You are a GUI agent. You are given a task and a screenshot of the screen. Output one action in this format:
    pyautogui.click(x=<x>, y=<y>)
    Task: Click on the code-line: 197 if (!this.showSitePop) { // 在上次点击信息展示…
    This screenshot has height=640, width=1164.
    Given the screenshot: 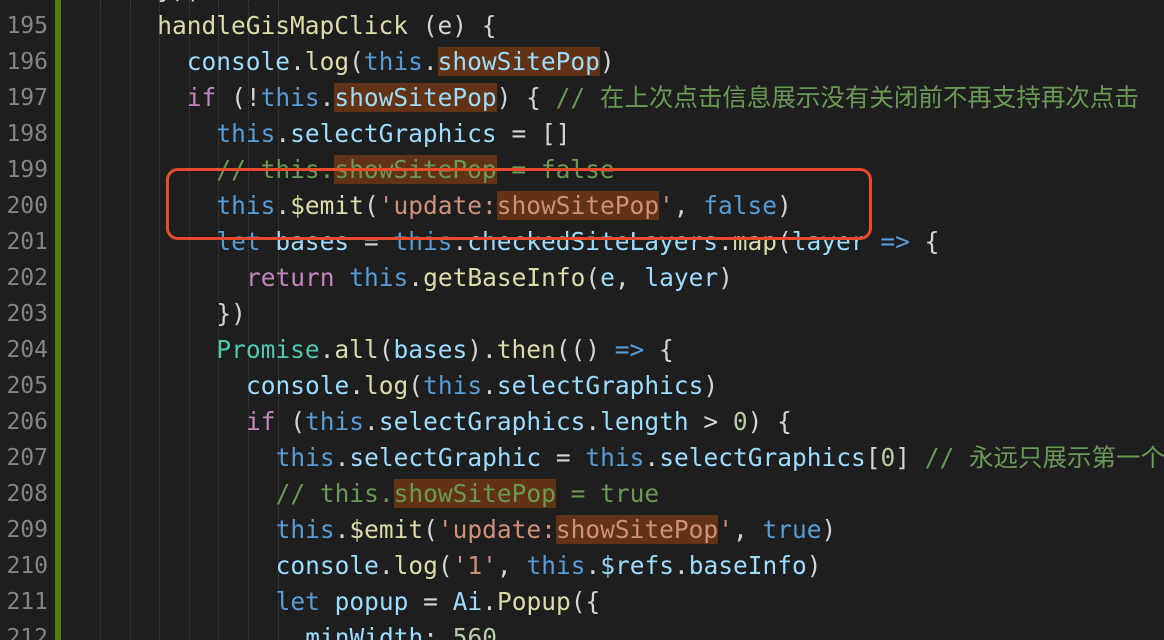 What is the action you would take?
    pyautogui.click(x=582, y=98)
    